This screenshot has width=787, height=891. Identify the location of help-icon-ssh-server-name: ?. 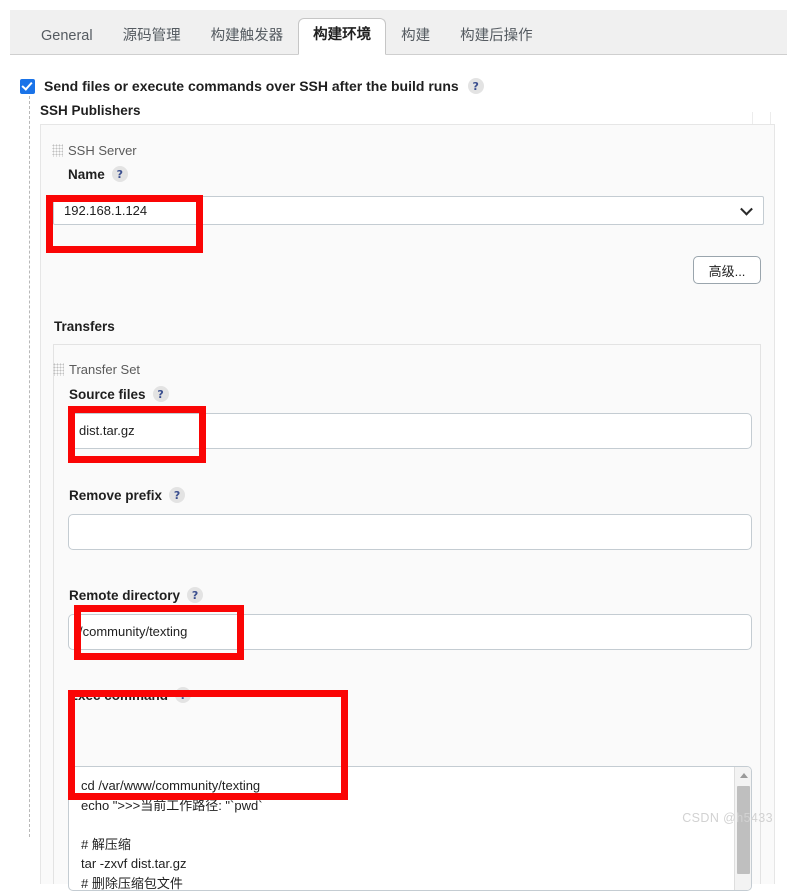
(119, 174).